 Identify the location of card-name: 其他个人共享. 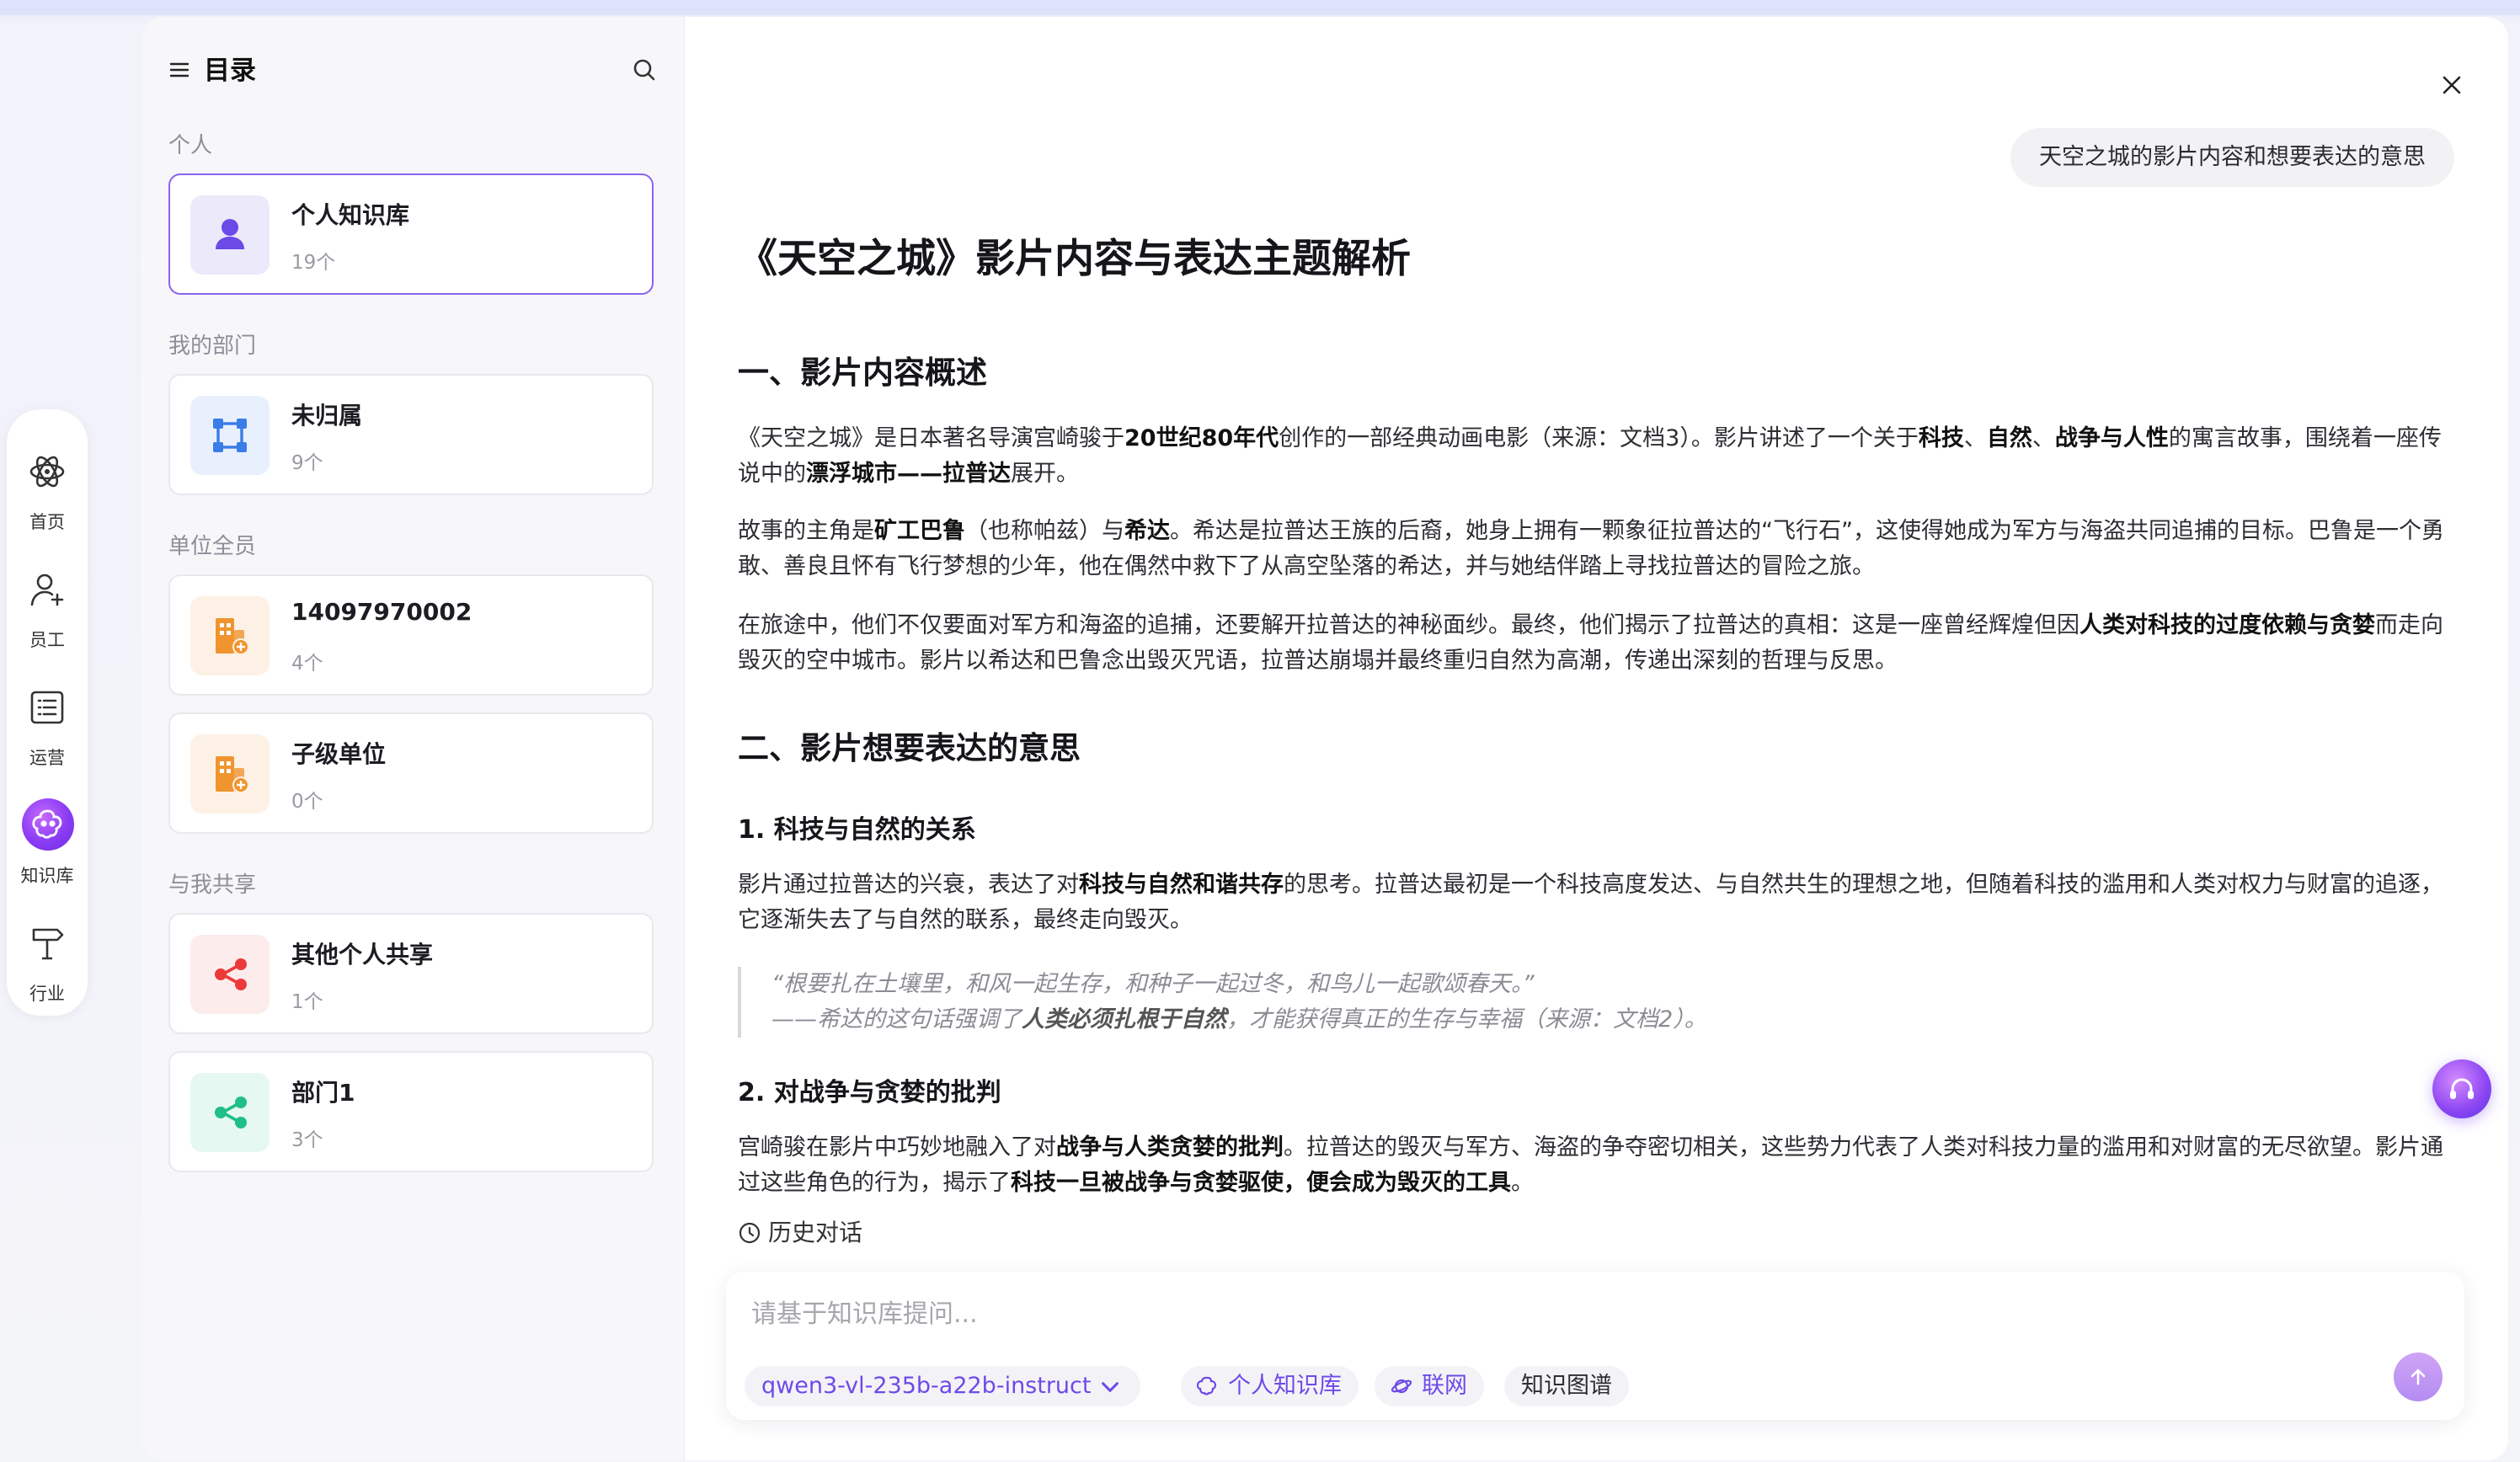
(363, 954).